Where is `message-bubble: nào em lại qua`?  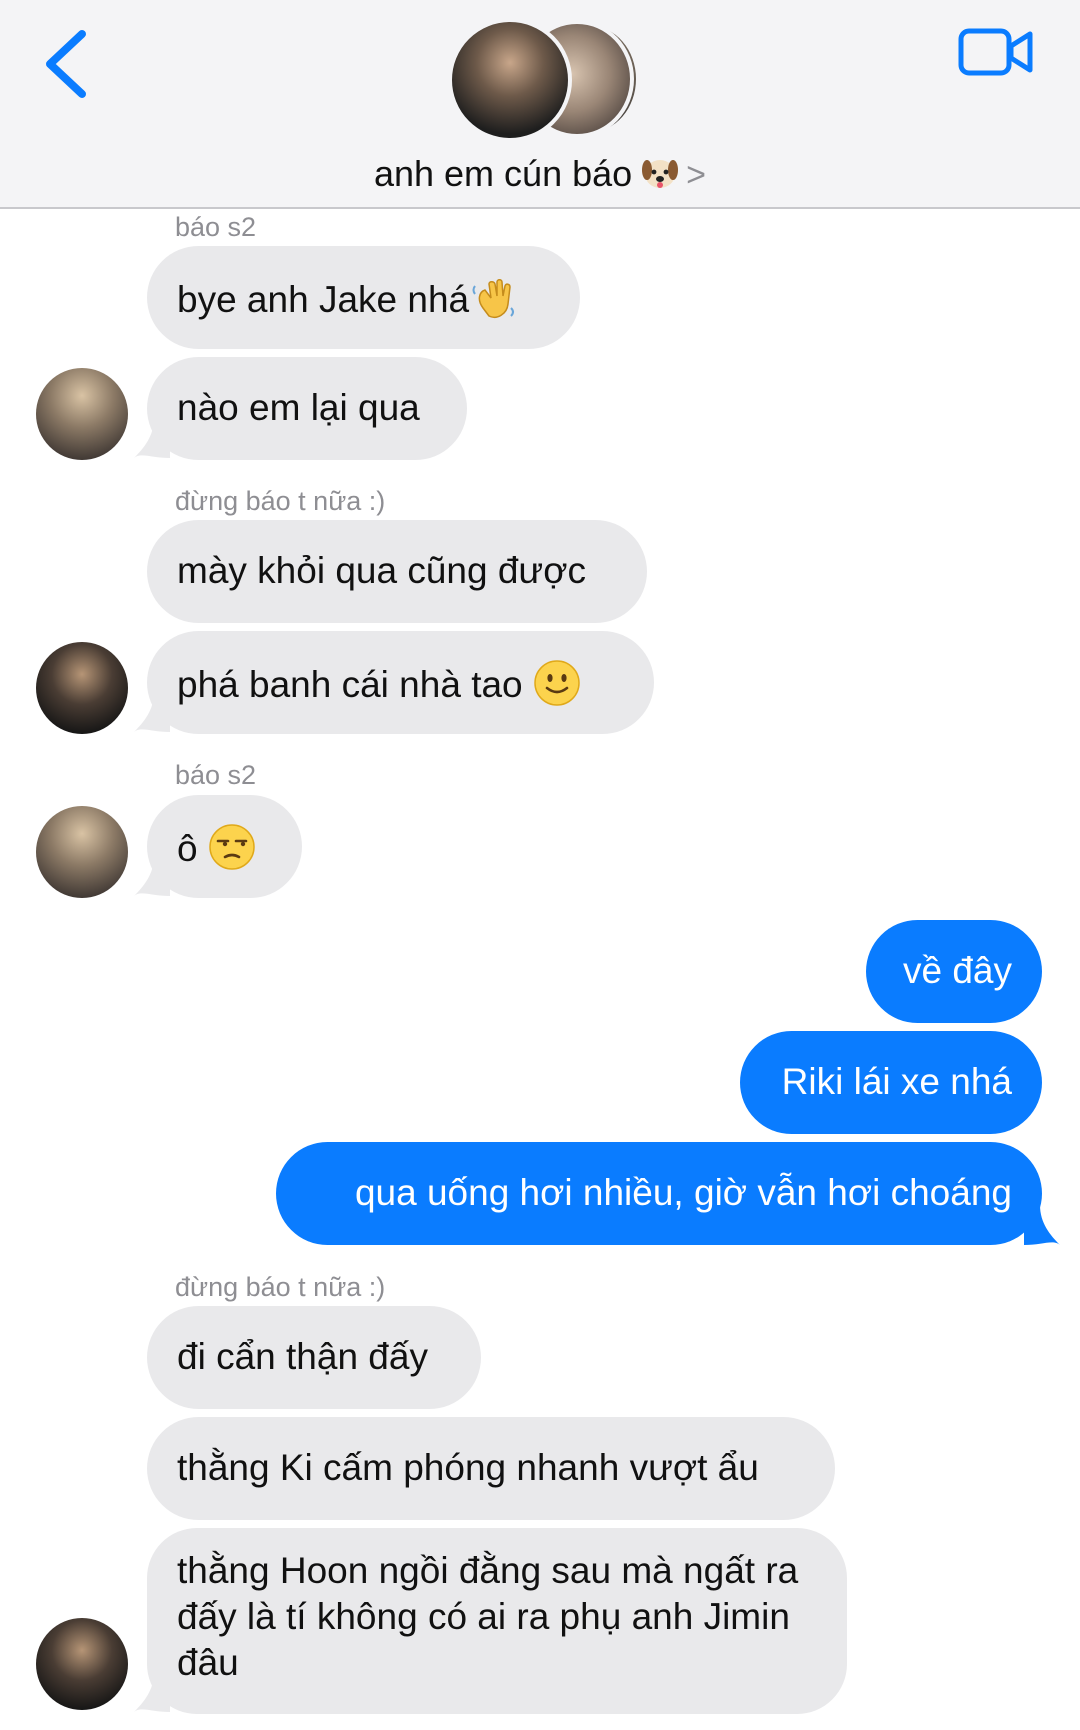 message-bubble: nào em lại qua is located at coordinates (307, 408).